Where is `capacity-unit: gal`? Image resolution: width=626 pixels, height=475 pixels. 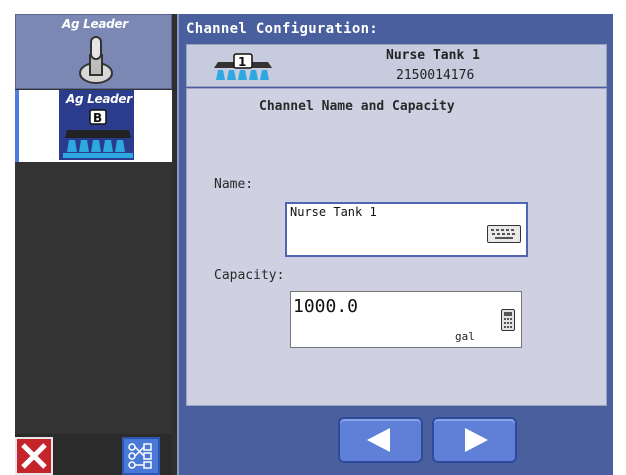 capacity-unit: gal is located at coordinates (465, 336).